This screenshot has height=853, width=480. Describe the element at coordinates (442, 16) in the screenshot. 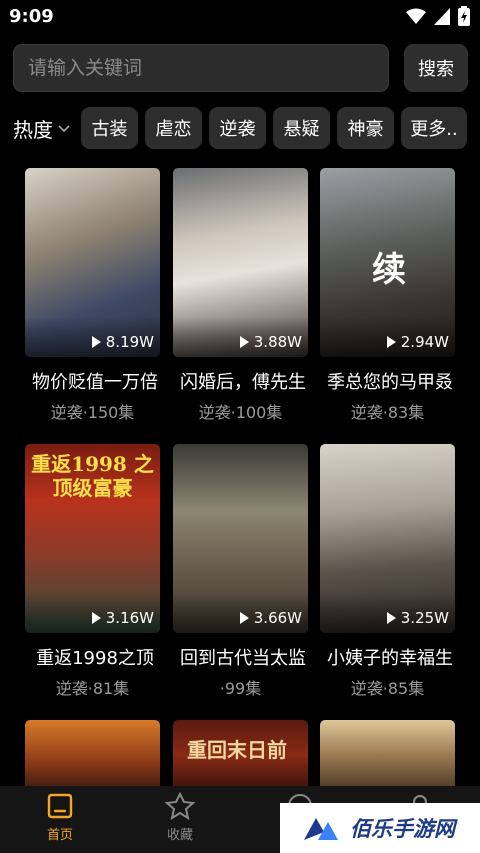

I see `cell-signal-icon` at that location.